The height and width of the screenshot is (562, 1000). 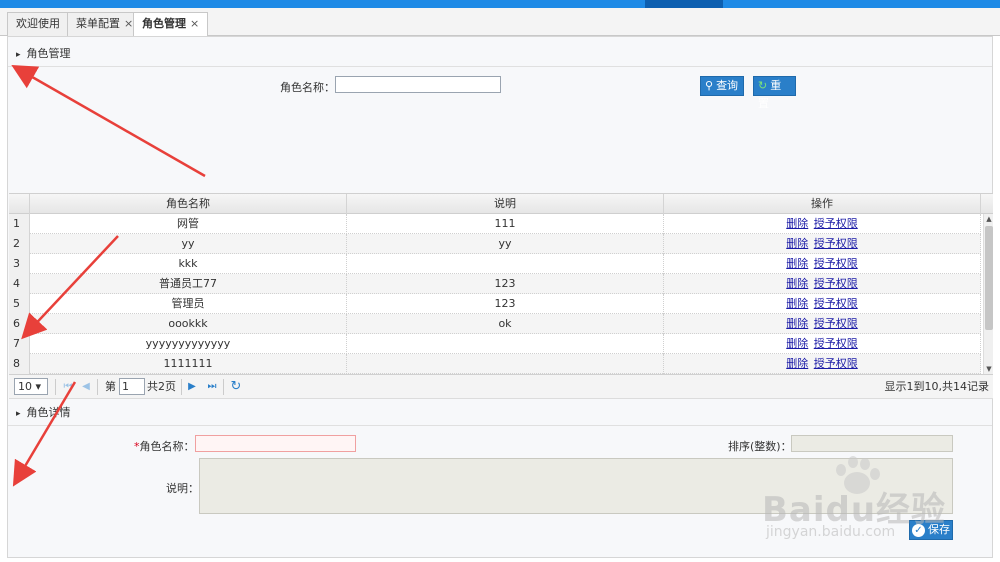 What do you see at coordinates (918, 530) in the screenshot?
I see `save-icon: ✓` at bounding box center [918, 530].